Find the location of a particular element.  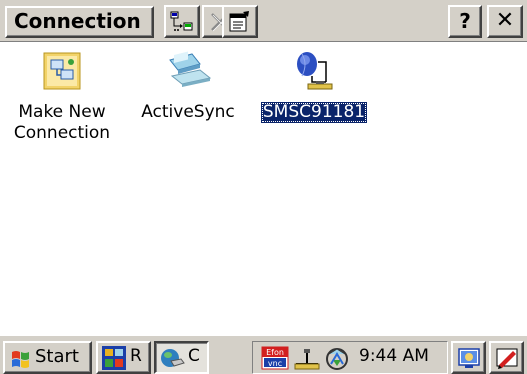

make-new-connection-label-2: Connection is located at coordinates (62, 133).